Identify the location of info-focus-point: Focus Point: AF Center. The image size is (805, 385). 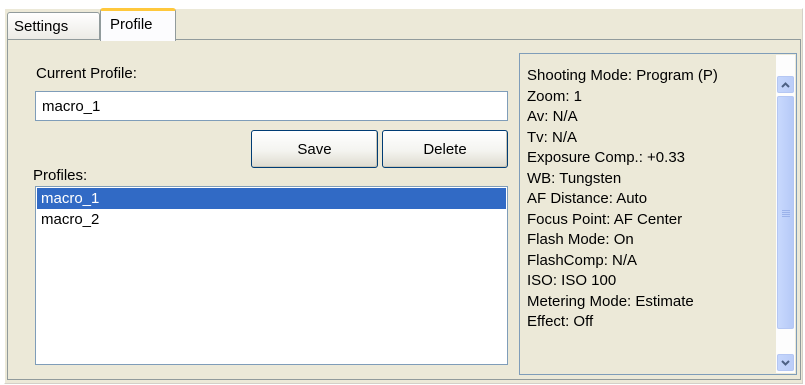
(605, 219).